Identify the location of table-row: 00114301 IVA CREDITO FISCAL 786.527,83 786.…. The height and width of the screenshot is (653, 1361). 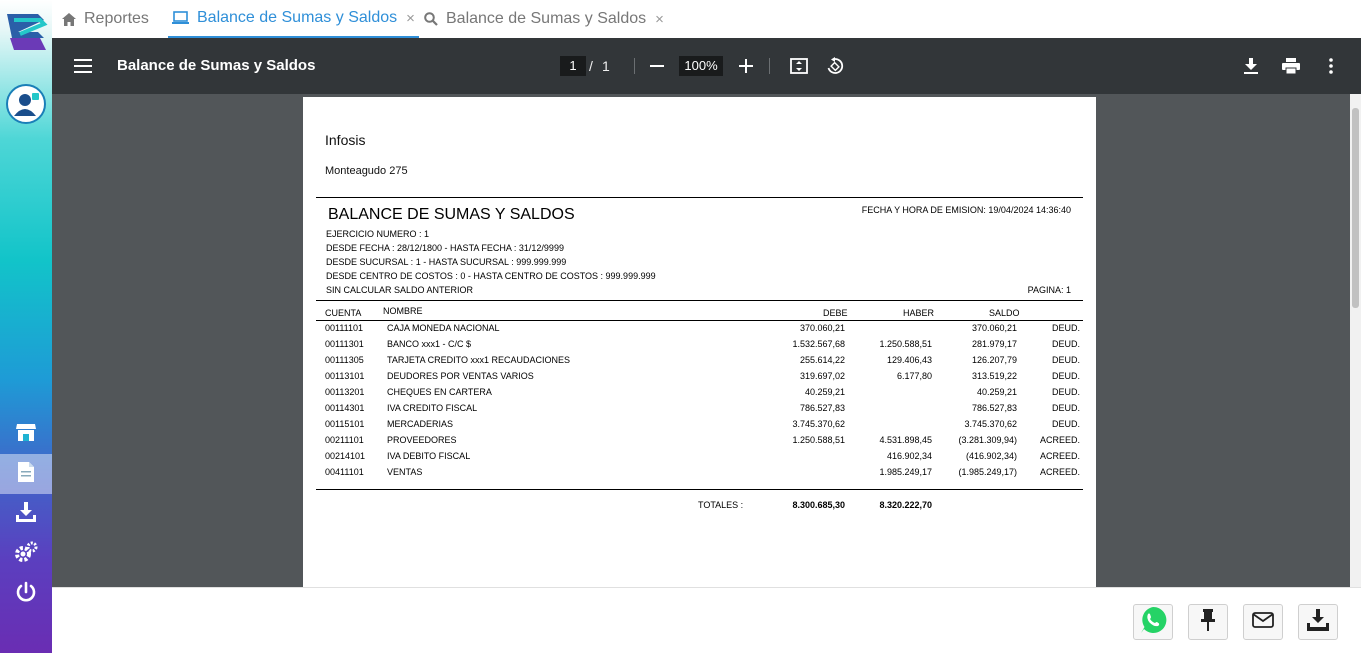
(699, 411).